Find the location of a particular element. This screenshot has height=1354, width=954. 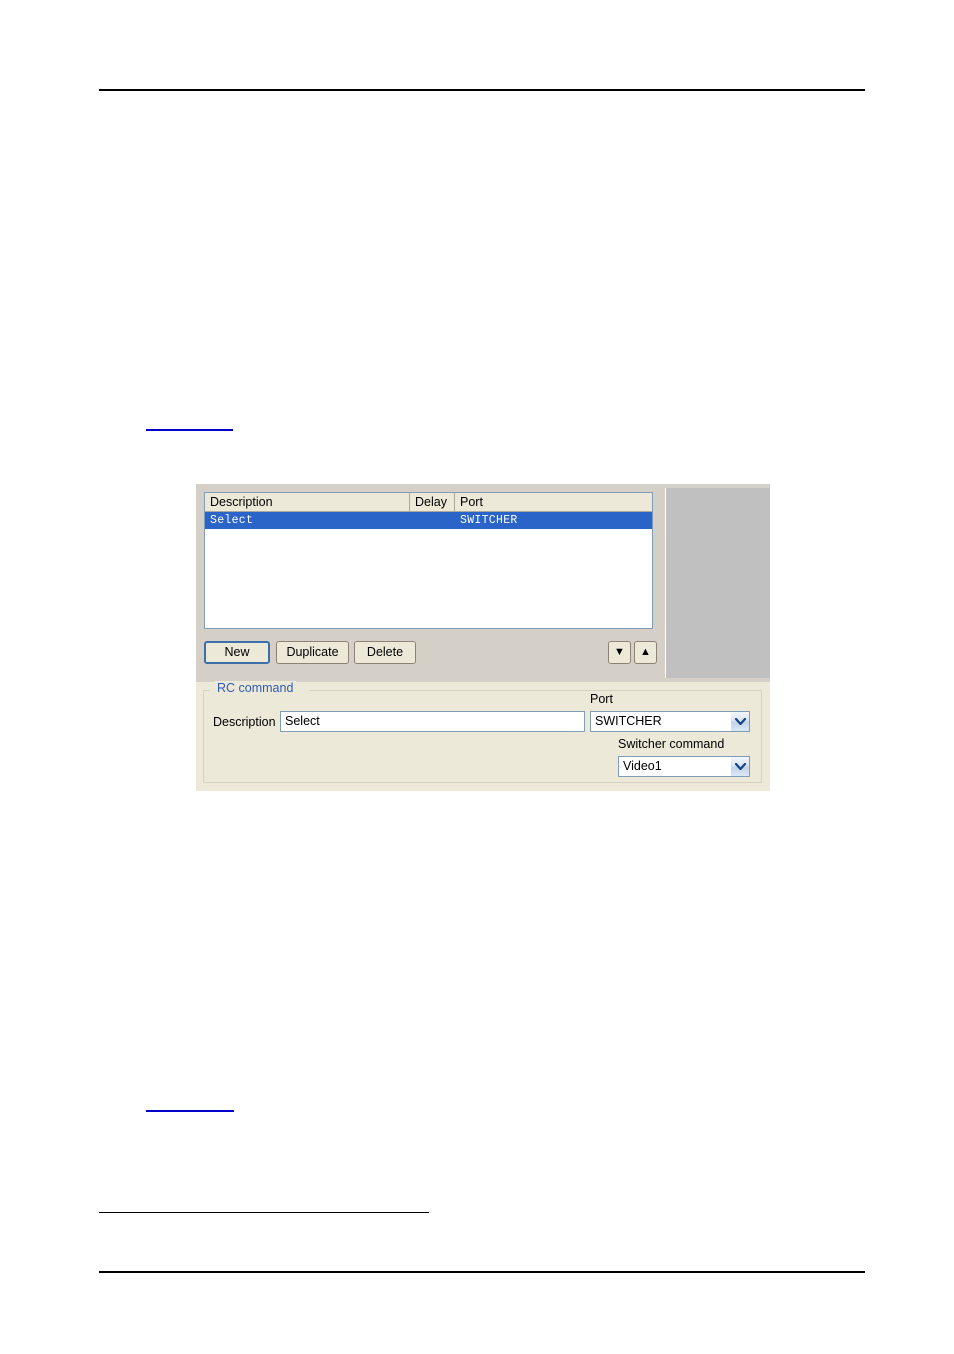

switcher-command-label: Switcher command is located at coordinates (671, 744).